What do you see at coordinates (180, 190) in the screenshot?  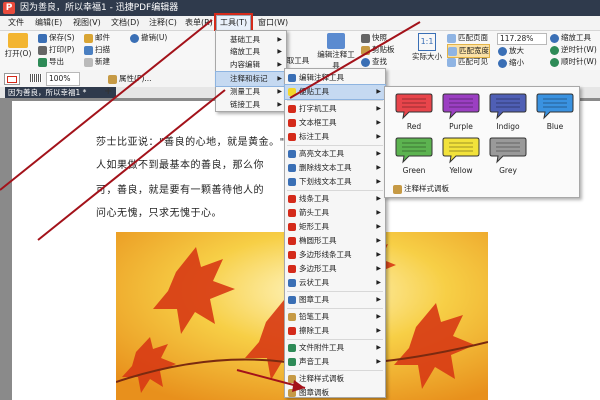 I see `doc-line-3: 可，善良，就是要有一颗善待他人的` at bounding box center [180, 190].